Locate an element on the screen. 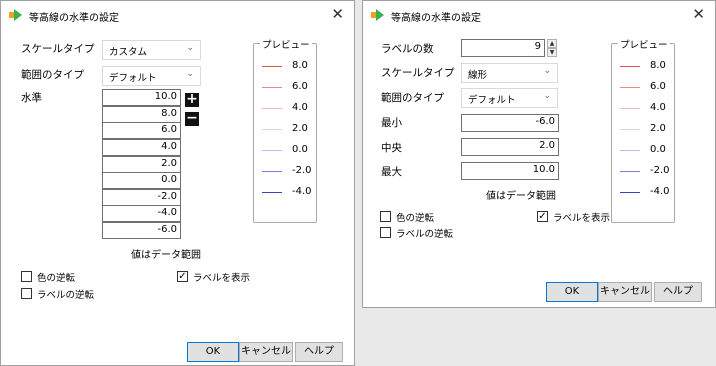 The height and width of the screenshot is (366, 716). max-input: 10.0 is located at coordinates (510, 171).